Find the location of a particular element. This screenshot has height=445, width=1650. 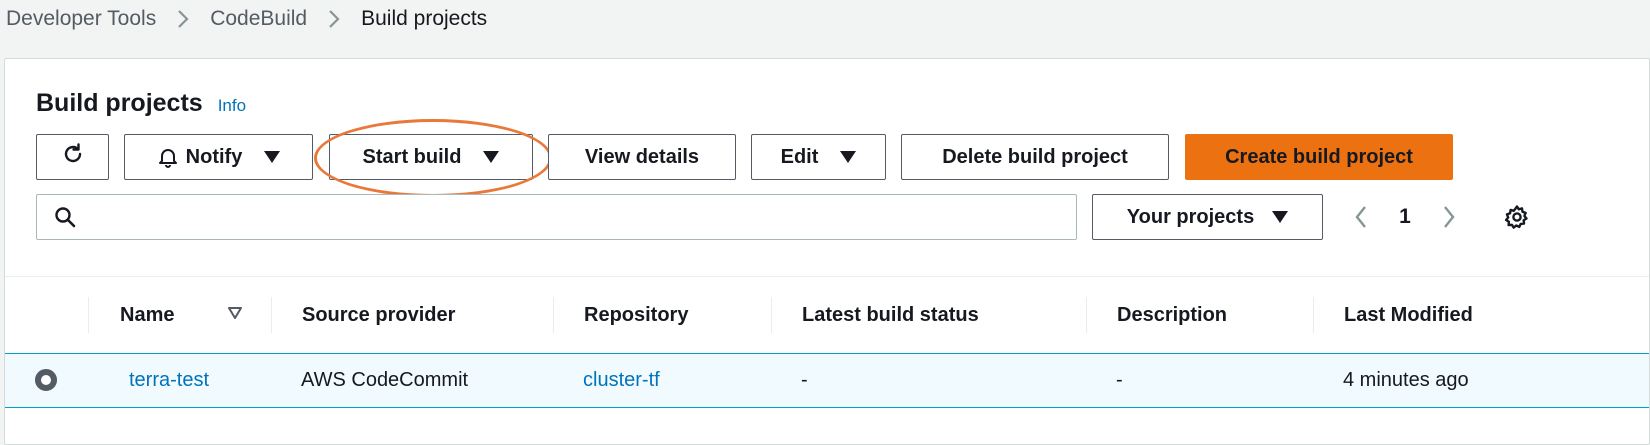

view-details-button: View details is located at coordinates (642, 157).